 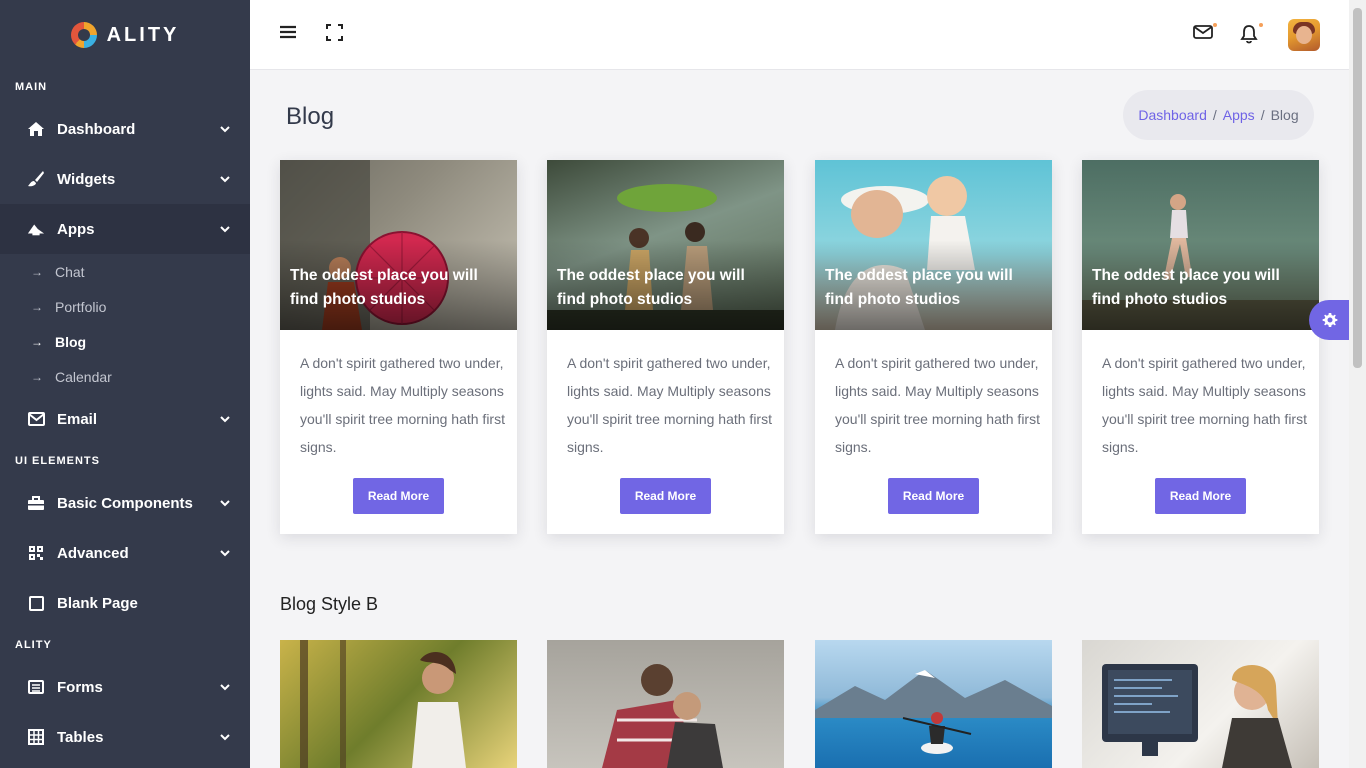 I want to click on logo-icon, so click(x=83, y=35).